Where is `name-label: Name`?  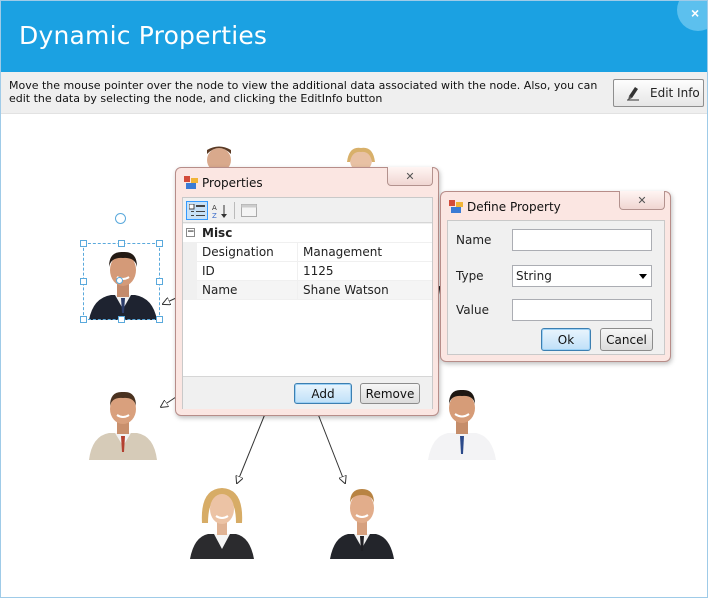 name-label: Name is located at coordinates (474, 240).